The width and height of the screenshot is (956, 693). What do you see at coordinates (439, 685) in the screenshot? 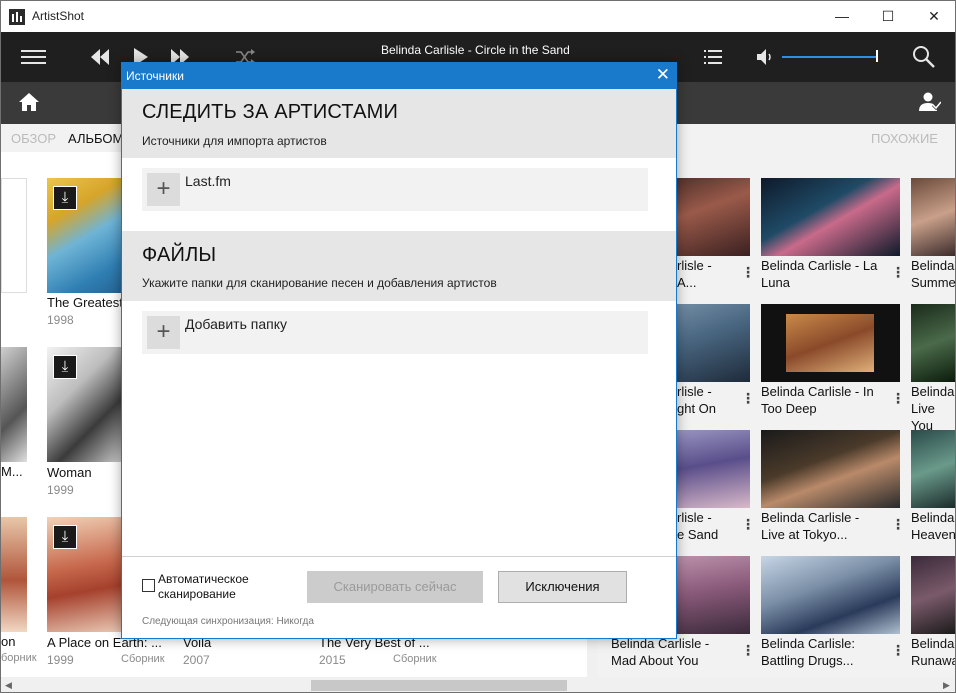
I see `horizontal-scrollbar-thumb` at bounding box center [439, 685].